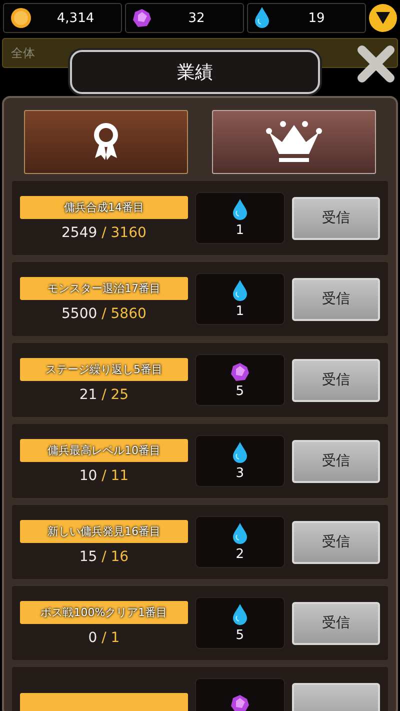  What do you see at coordinates (104, 369) in the screenshot?
I see `achievement-name: ステージ繰り返し5番目` at bounding box center [104, 369].